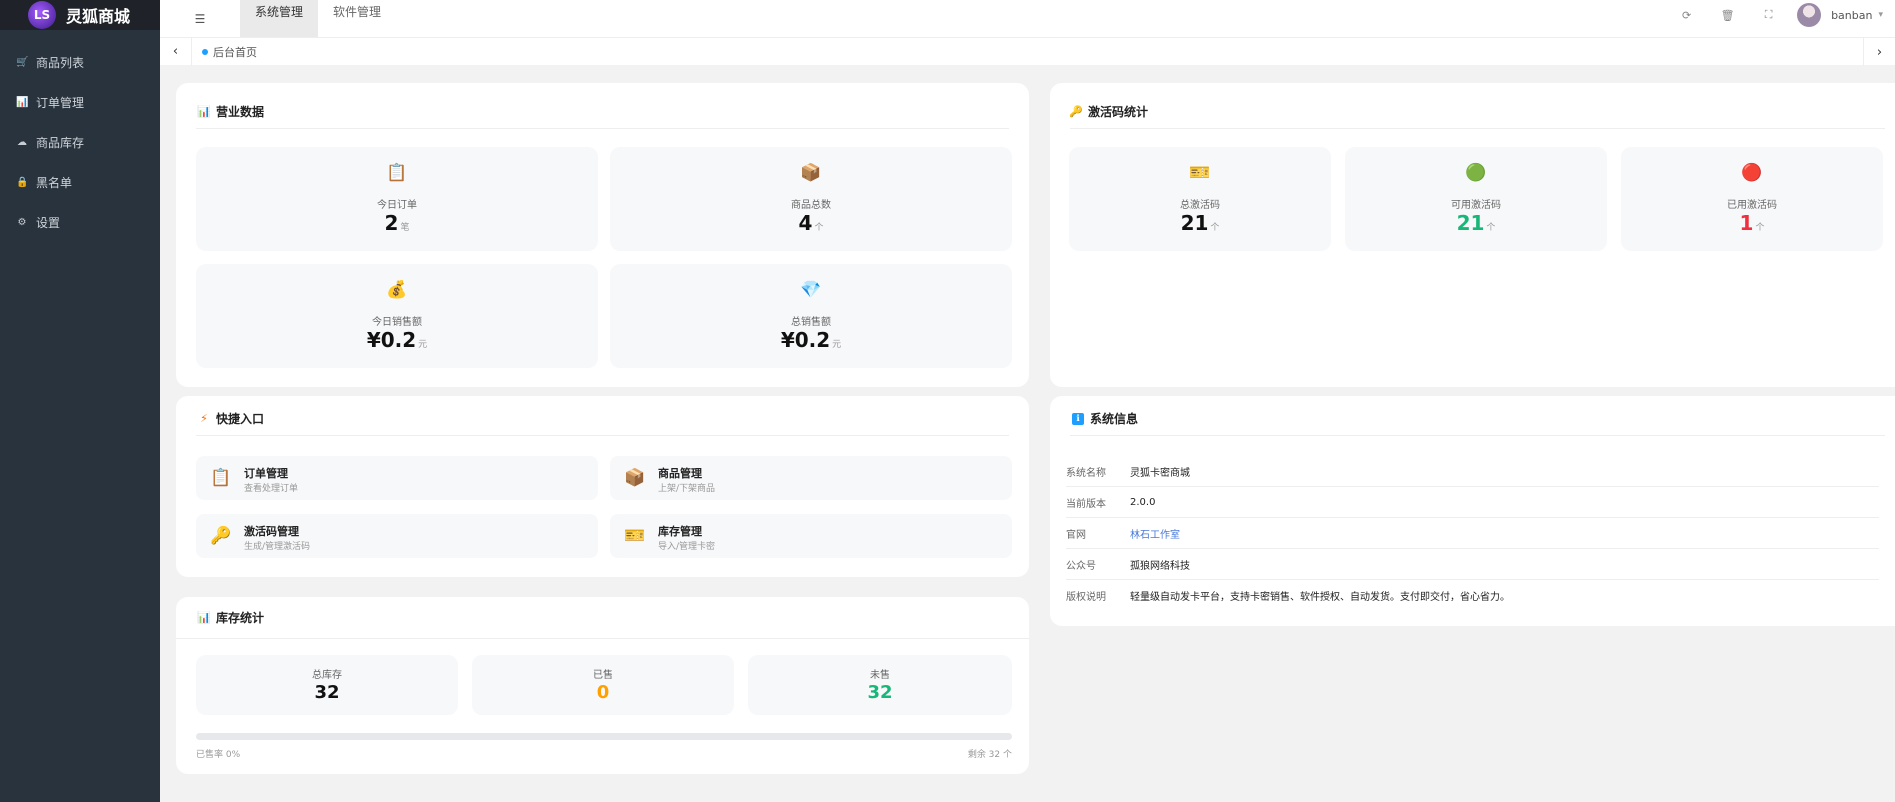 The image size is (1895, 802). What do you see at coordinates (277, 547) in the screenshot?
I see `quick-entry-subtitle: 生成/管理激活码` at bounding box center [277, 547].